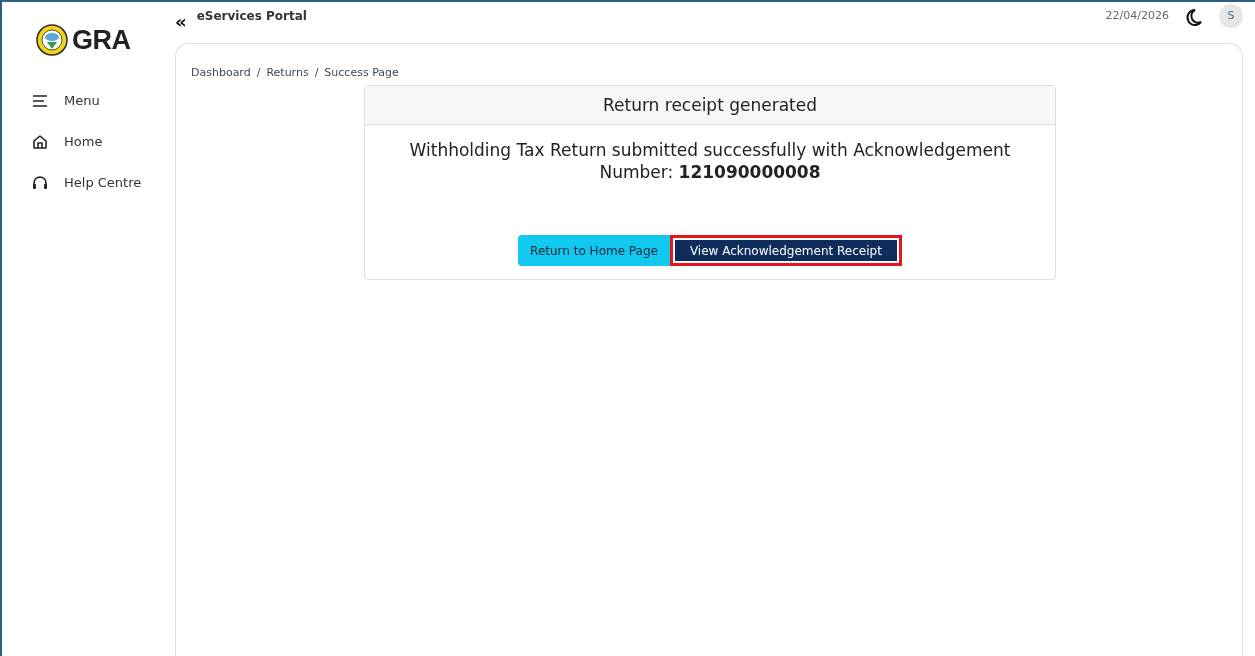 The width and height of the screenshot is (1255, 656). I want to click on sidebar-item: Help Centre, so click(97, 182).